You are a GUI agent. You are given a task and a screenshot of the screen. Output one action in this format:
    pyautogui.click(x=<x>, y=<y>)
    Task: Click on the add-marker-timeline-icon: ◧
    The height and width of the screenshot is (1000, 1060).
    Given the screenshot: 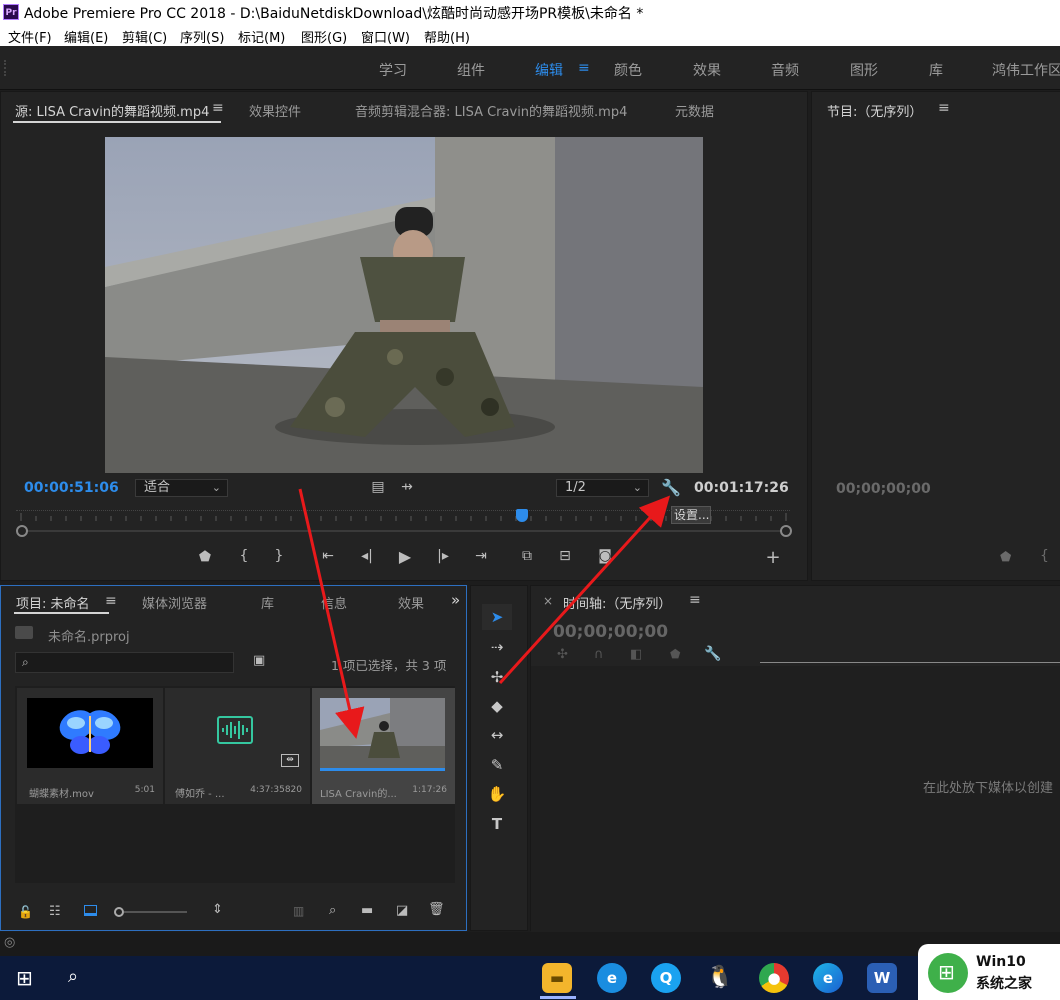 What is the action you would take?
    pyautogui.click(x=636, y=654)
    